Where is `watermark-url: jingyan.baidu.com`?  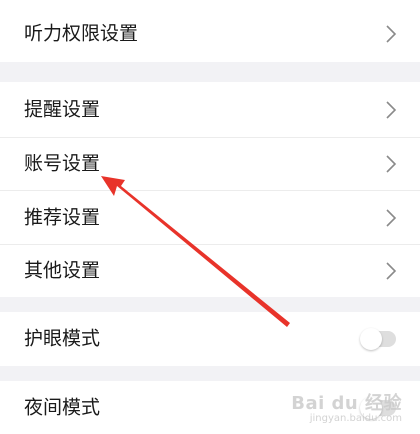
watermark-url: jingyan.baidu.com is located at coordinates (355, 418).